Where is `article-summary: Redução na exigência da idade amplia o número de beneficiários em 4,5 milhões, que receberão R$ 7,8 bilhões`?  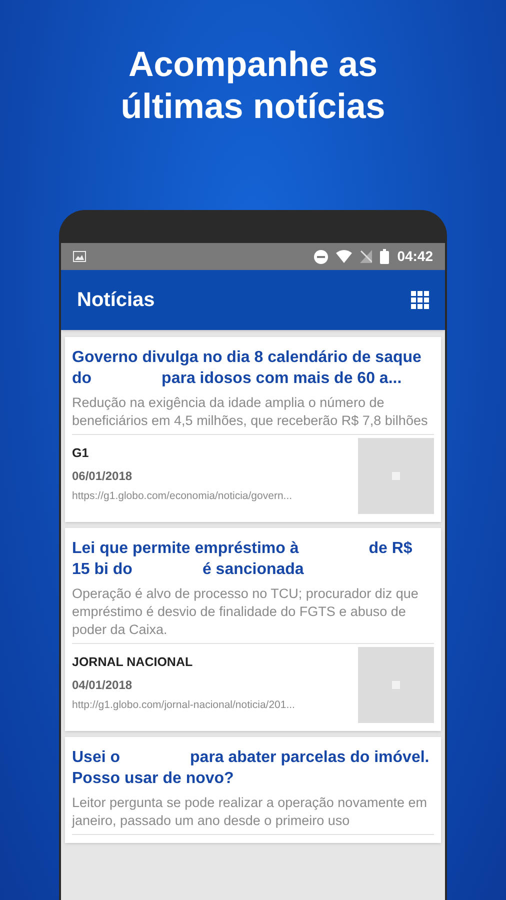
article-summary: Redução na exigência da idade amplia o número de beneficiários em 4,5 milhões, que receberão R$ 7,8 bilhões is located at coordinates (253, 414).